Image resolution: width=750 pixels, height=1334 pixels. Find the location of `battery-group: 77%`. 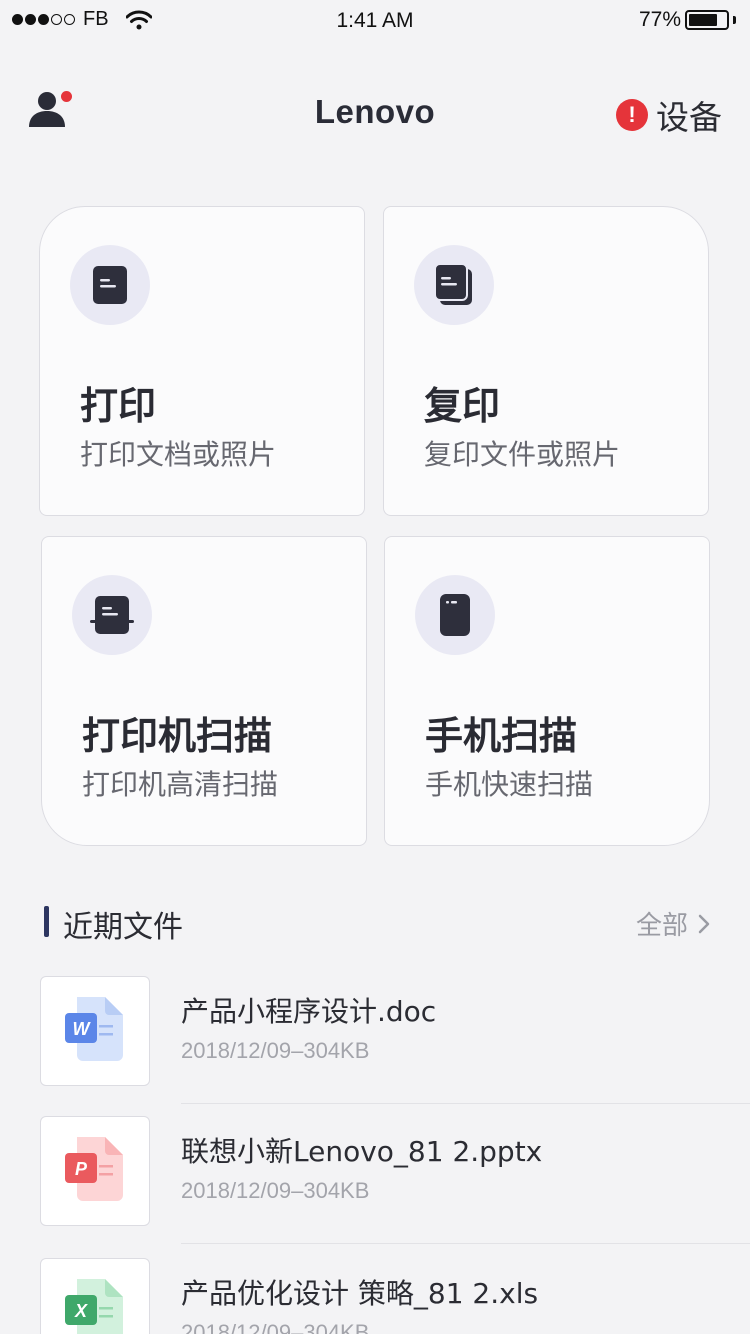

battery-group: 77% is located at coordinates (687, 20).